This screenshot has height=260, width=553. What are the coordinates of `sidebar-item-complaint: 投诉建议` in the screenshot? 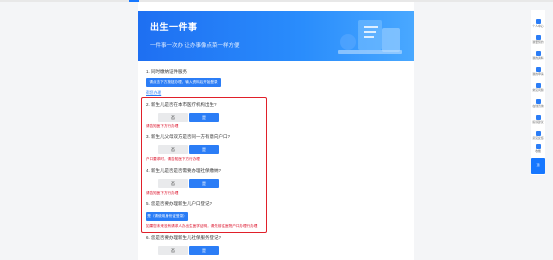 It's located at (538, 121).